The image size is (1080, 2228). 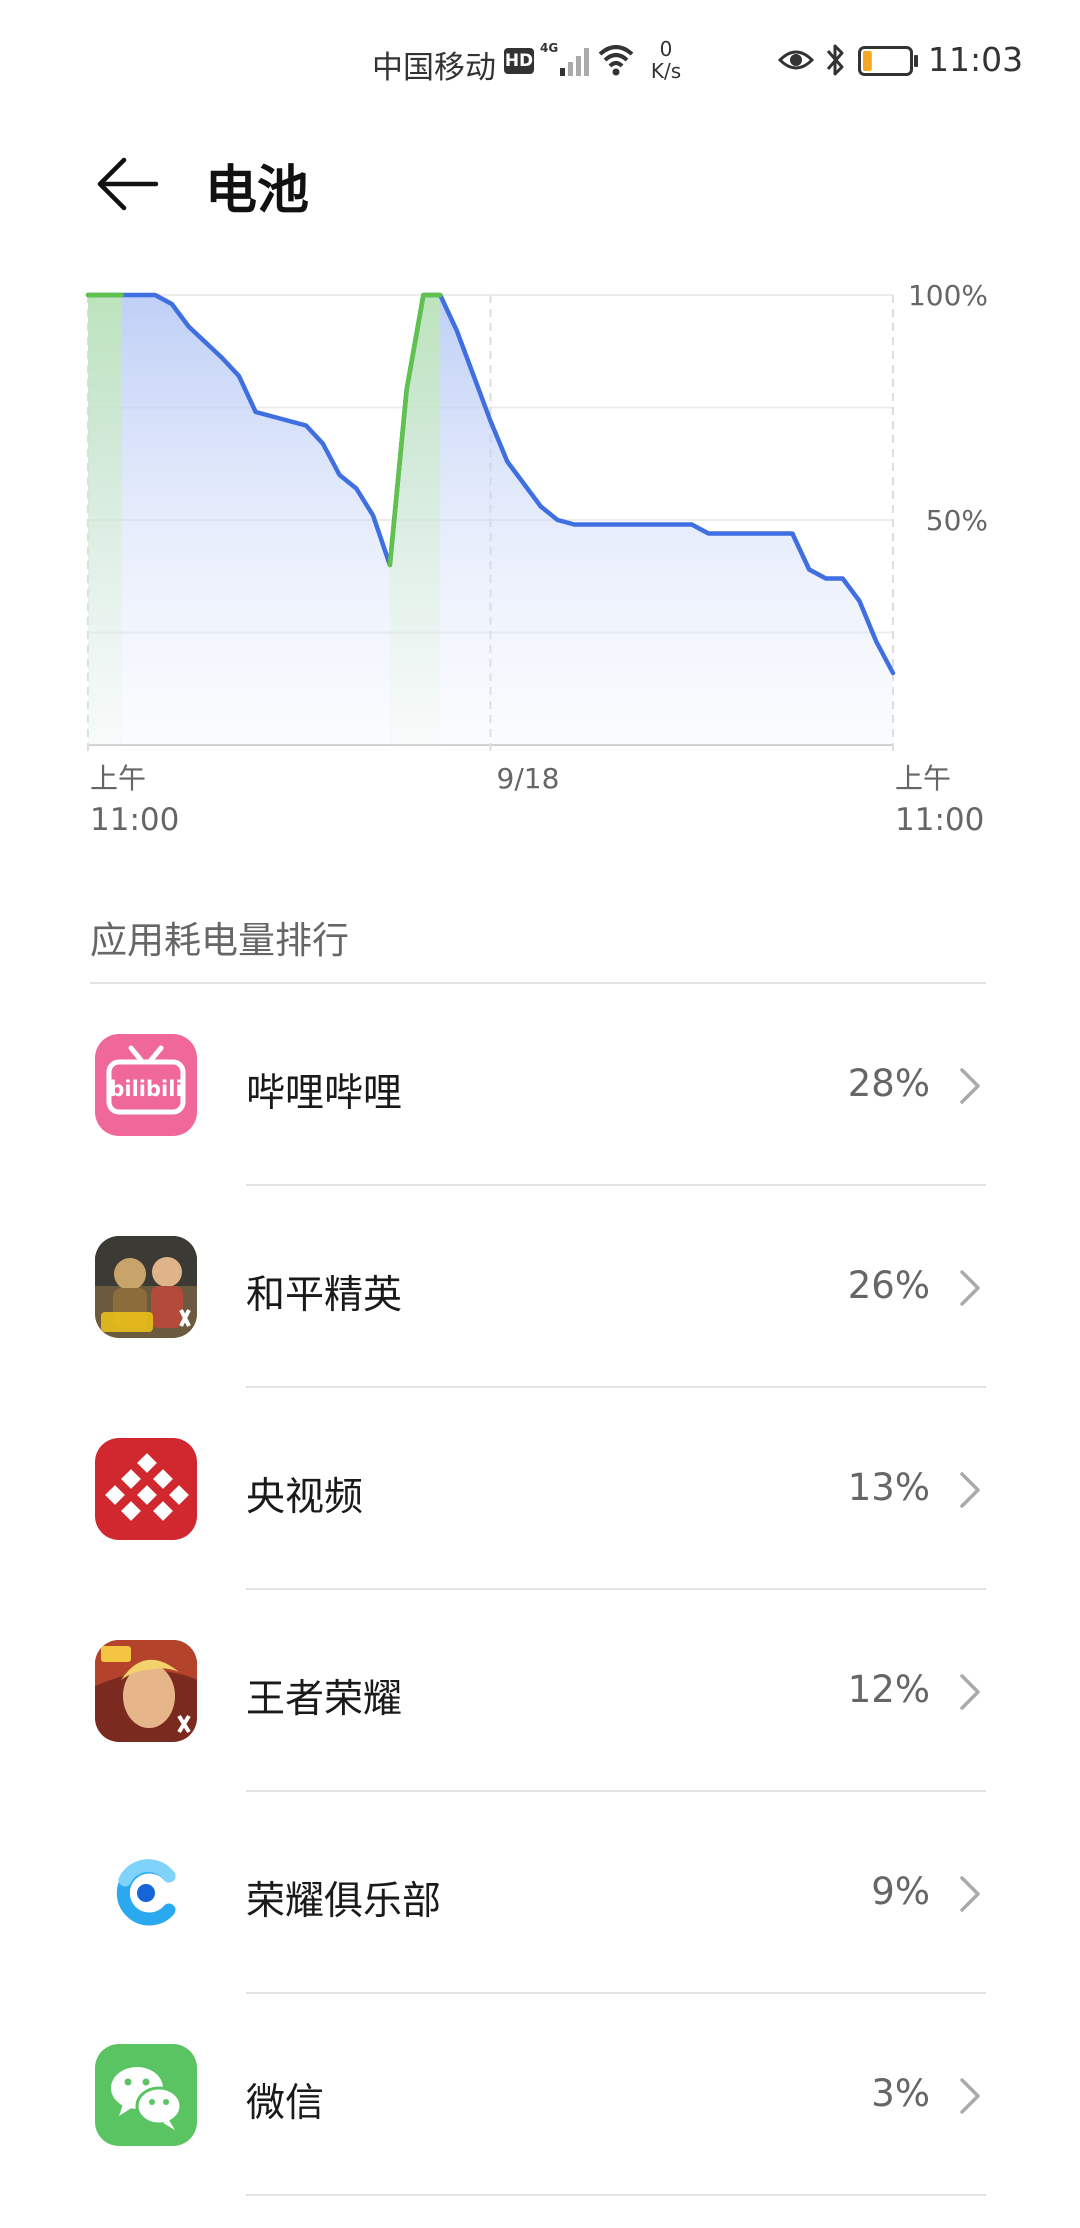 What do you see at coordinates (324, 1295) in the screenshot?
I see `app-name: 和平精英` at bounding box center [324, 1295].